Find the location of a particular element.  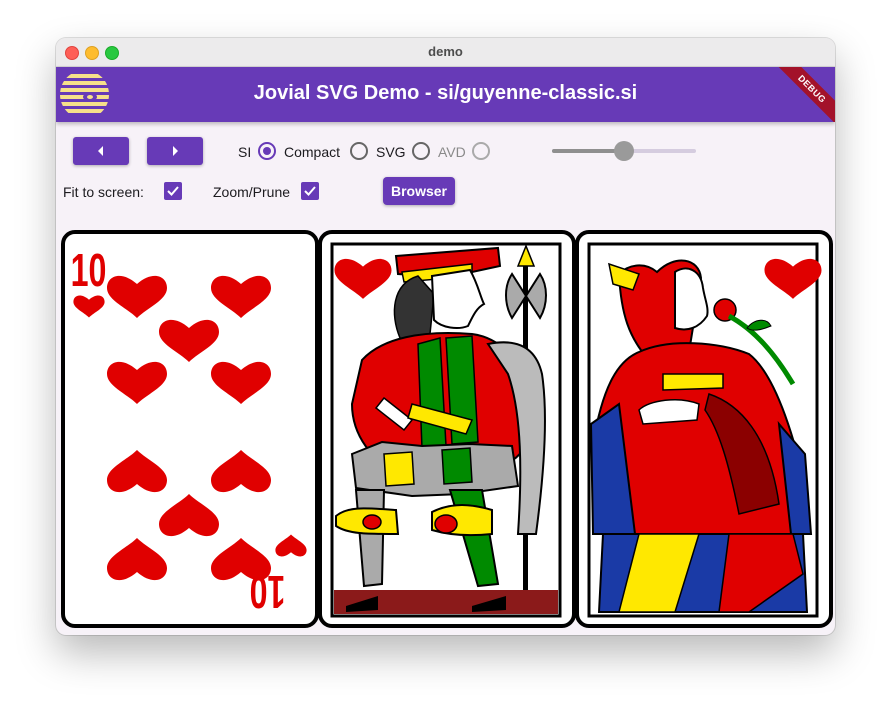

previous-button is located at coordinates (101, 151).